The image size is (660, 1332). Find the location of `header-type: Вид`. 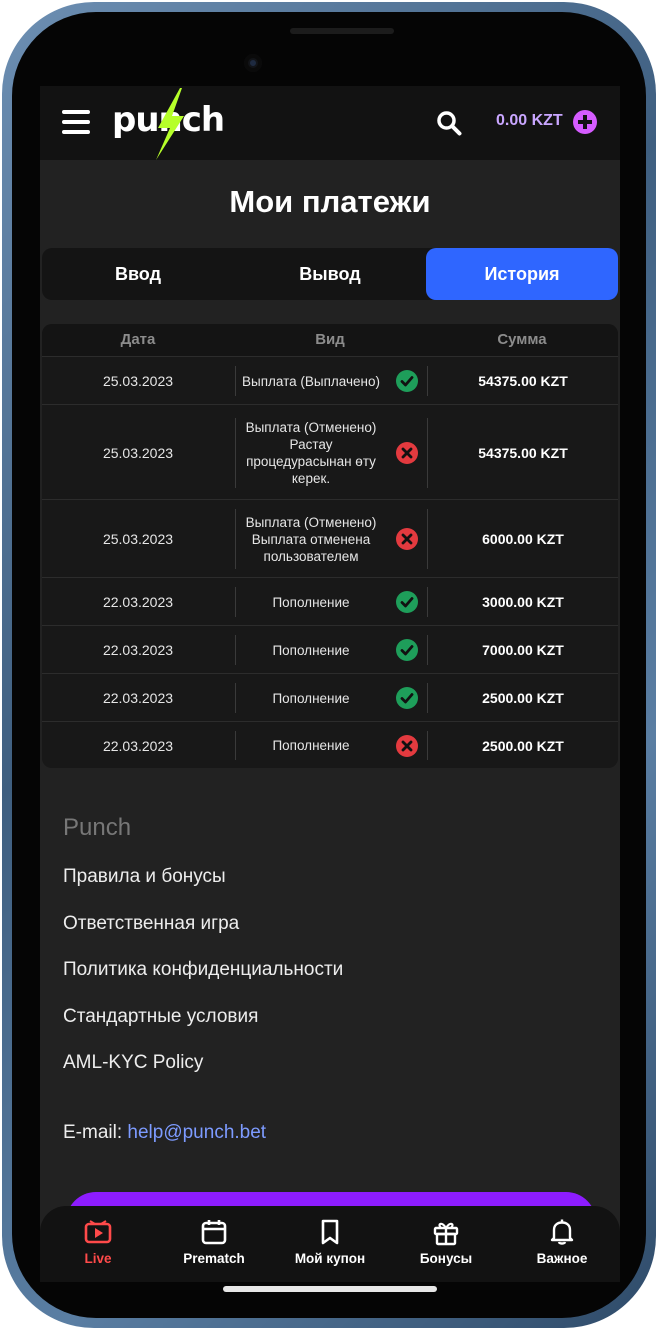

header-type: Вид is located at coordinates (330, 339).